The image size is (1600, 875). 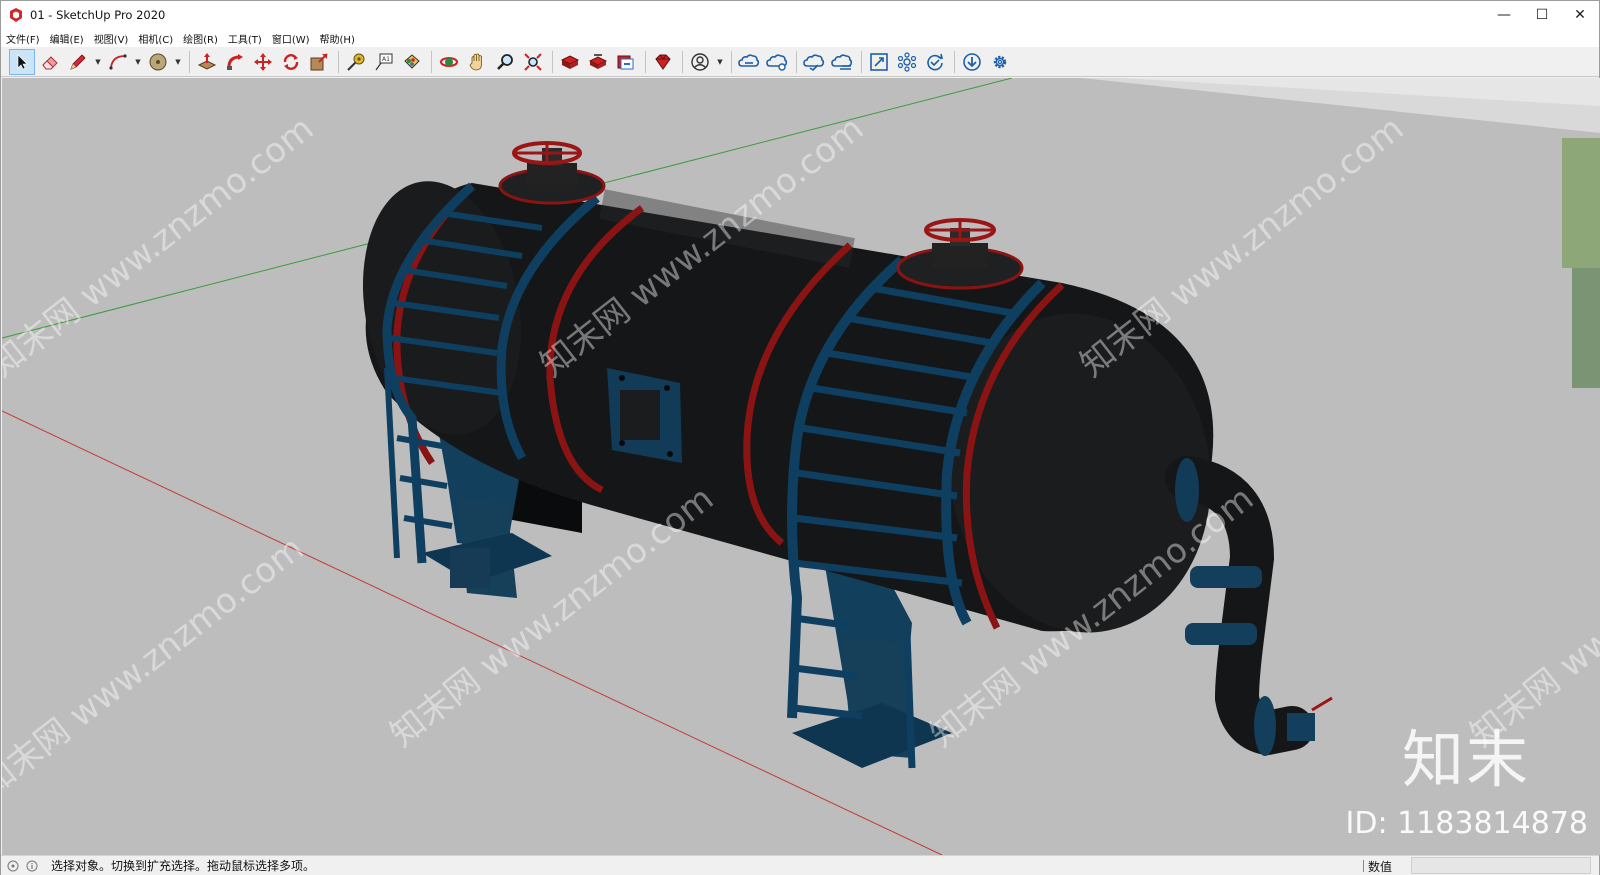 I want to click on arc-tool-dropdown: ▼, so click(x=138, y=62).